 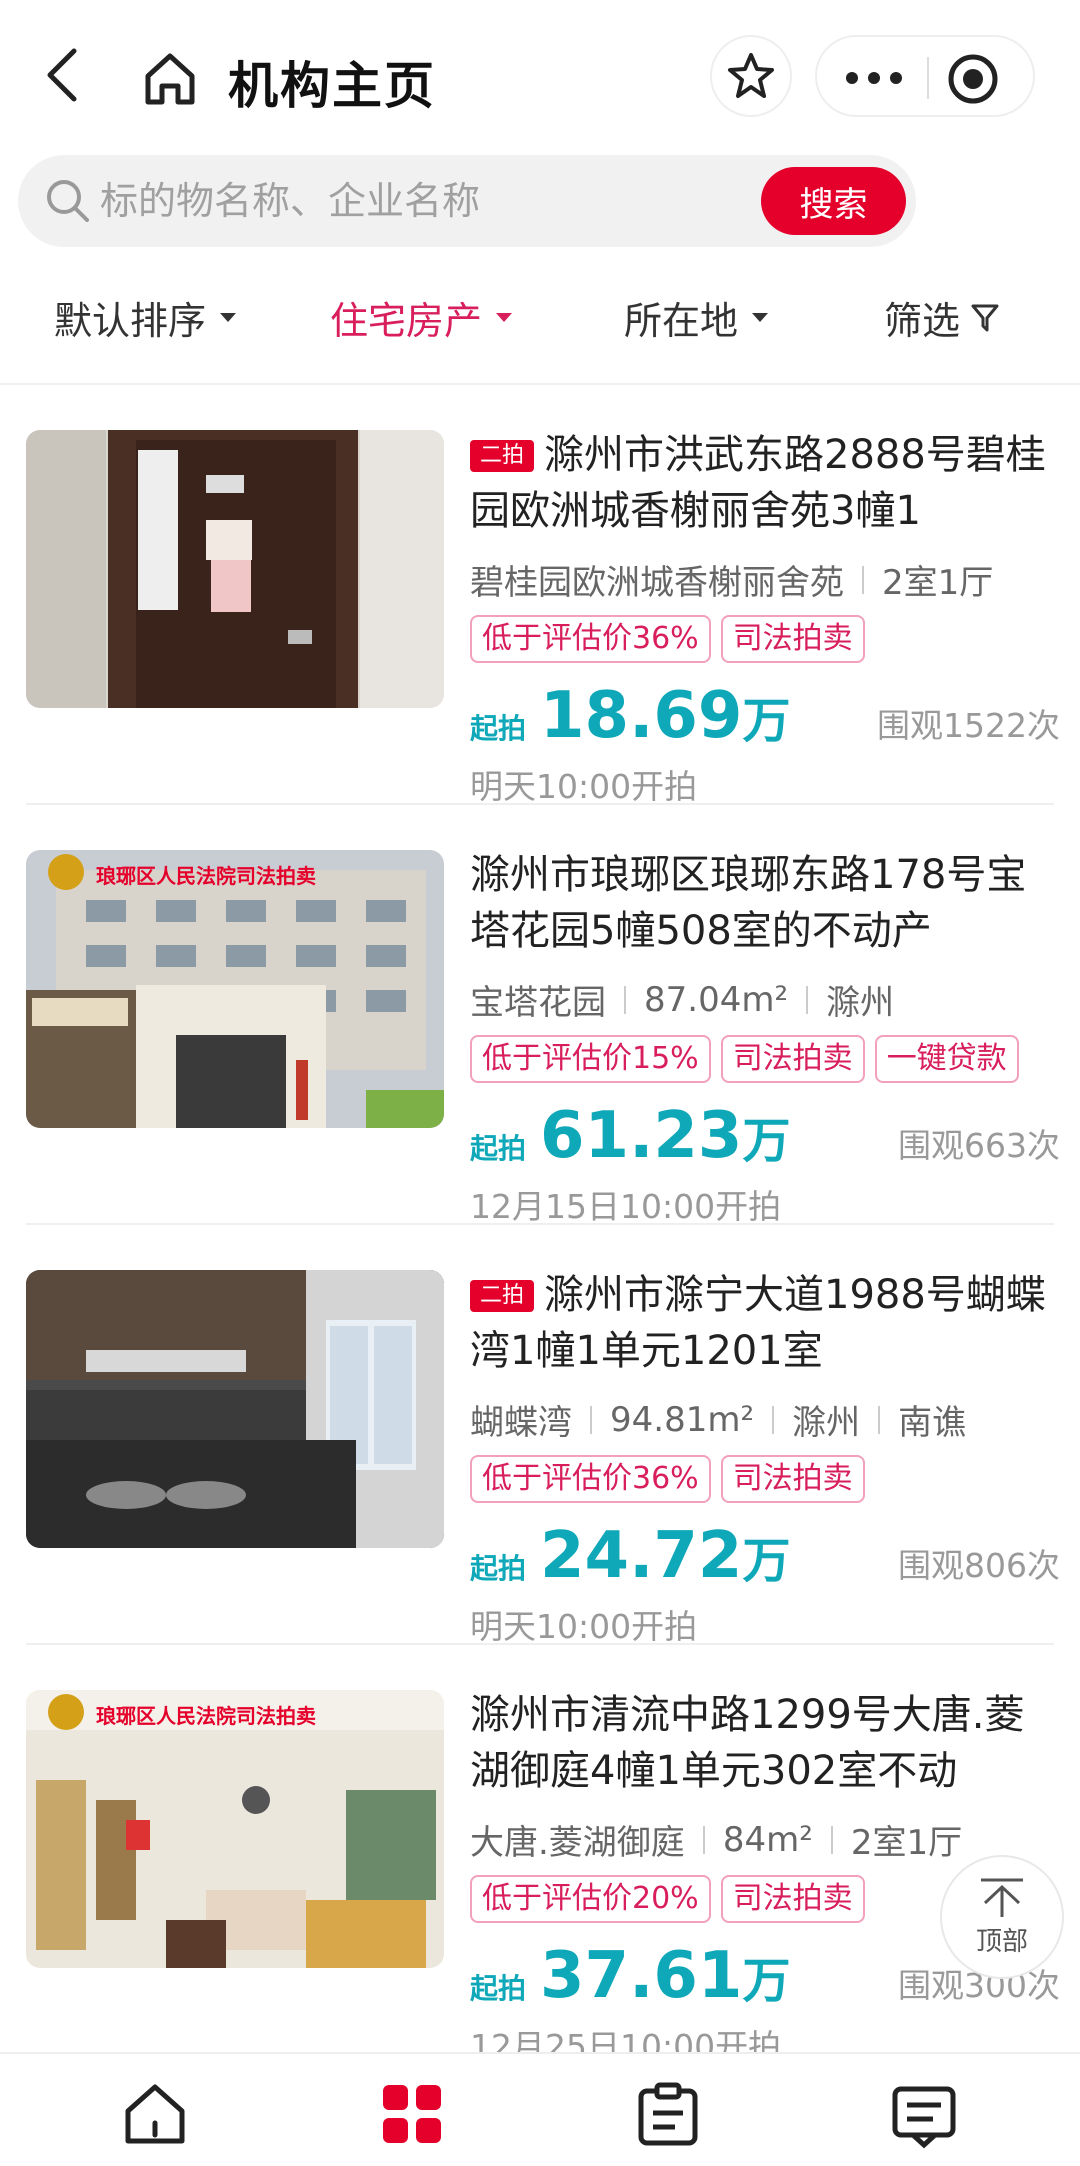 I want to click on meta-area: 84m², so click(x=767, y=1839).